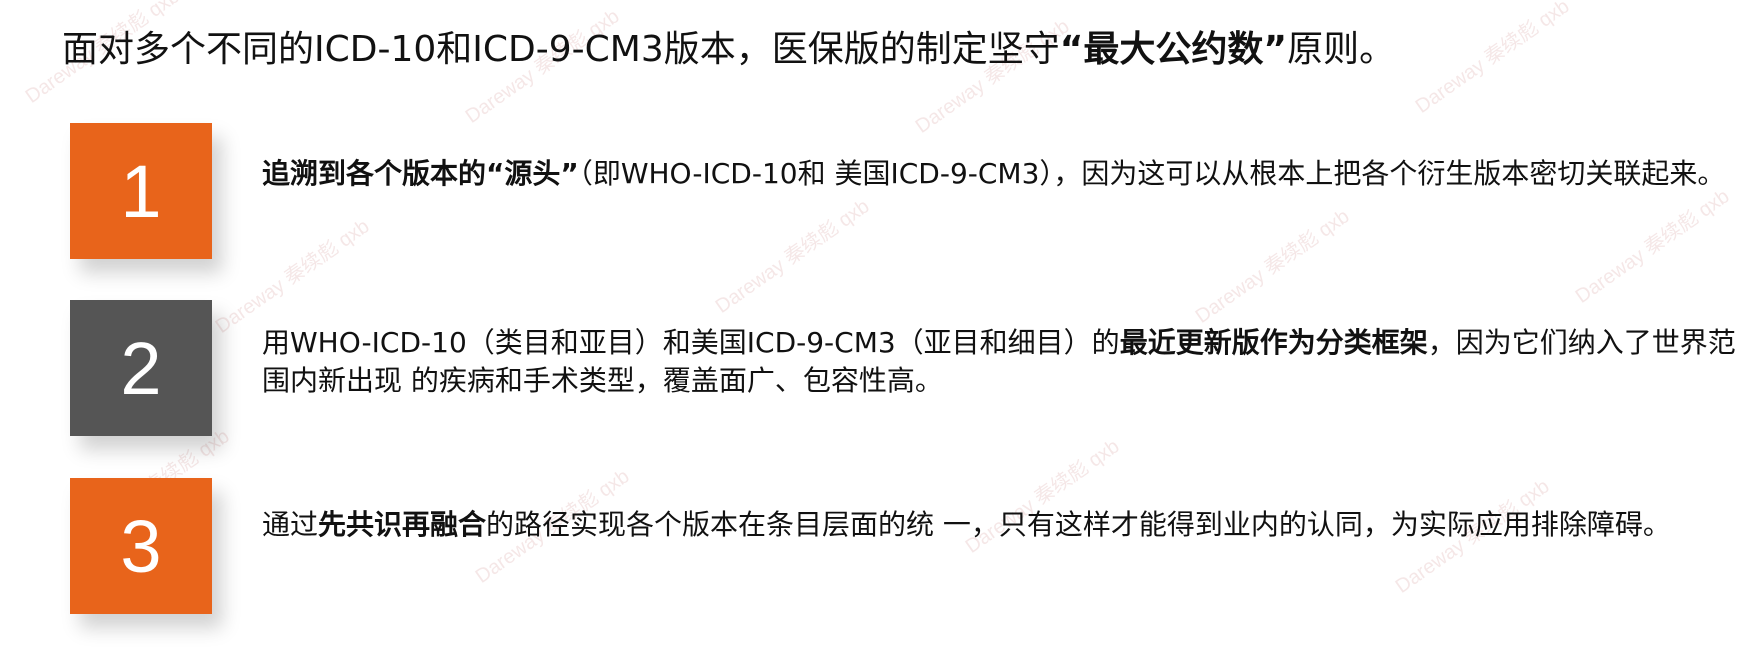 This screenshot has width=1753, height=657. I want to click on headline-prefix: 面对多个不同的ICD-10和ICD-9-CM3版本，医保版的制定坚守, so click(561, 49).